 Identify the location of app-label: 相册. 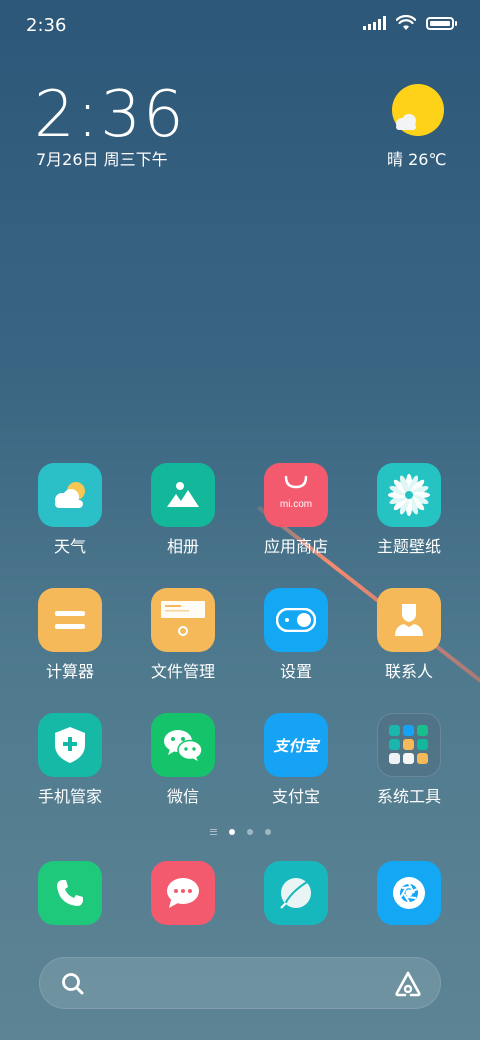
(182, 546).